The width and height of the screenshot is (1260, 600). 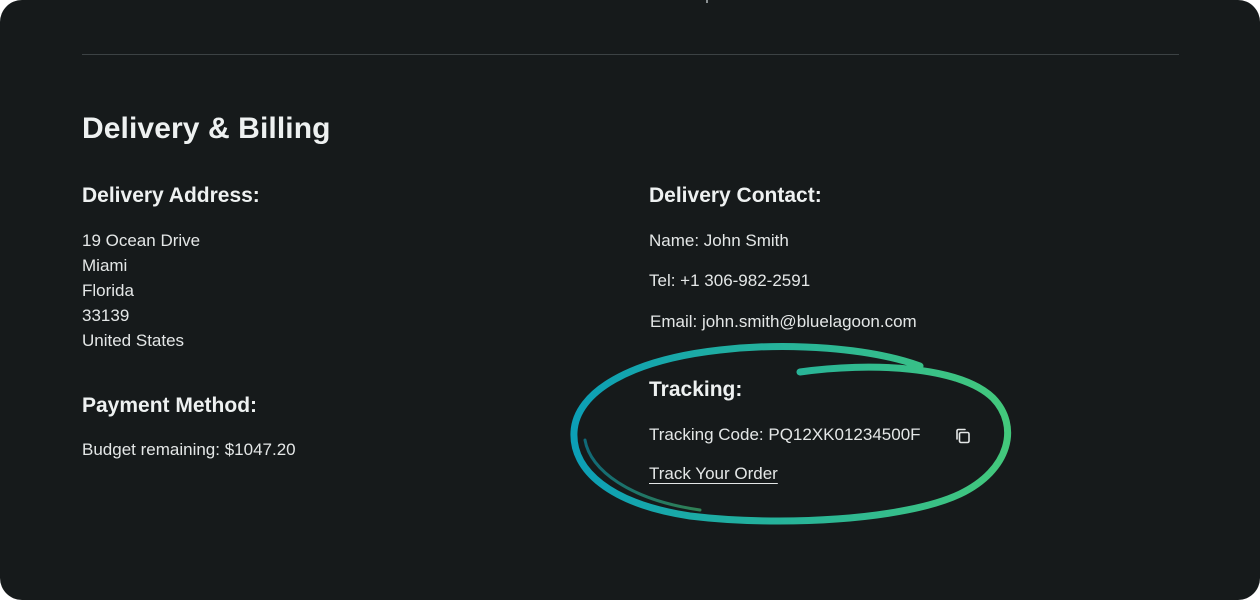 I want to click on track-order-link: Track Your Order, so click(x=713, y=474).